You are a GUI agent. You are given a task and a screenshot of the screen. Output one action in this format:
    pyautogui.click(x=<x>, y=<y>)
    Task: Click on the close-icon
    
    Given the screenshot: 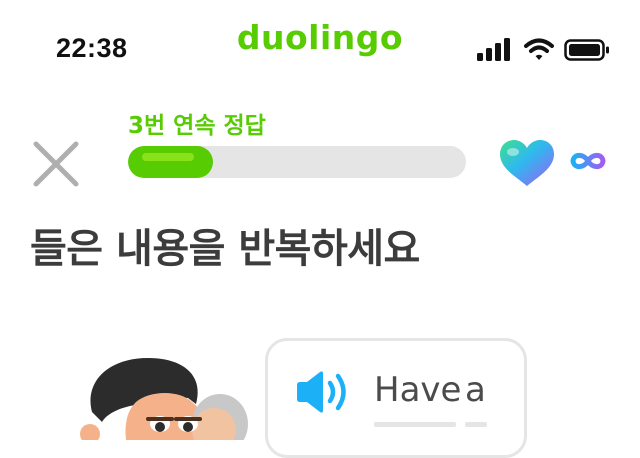 What is the action you would take?
    pyautogui.click(x=56, y=164)
    